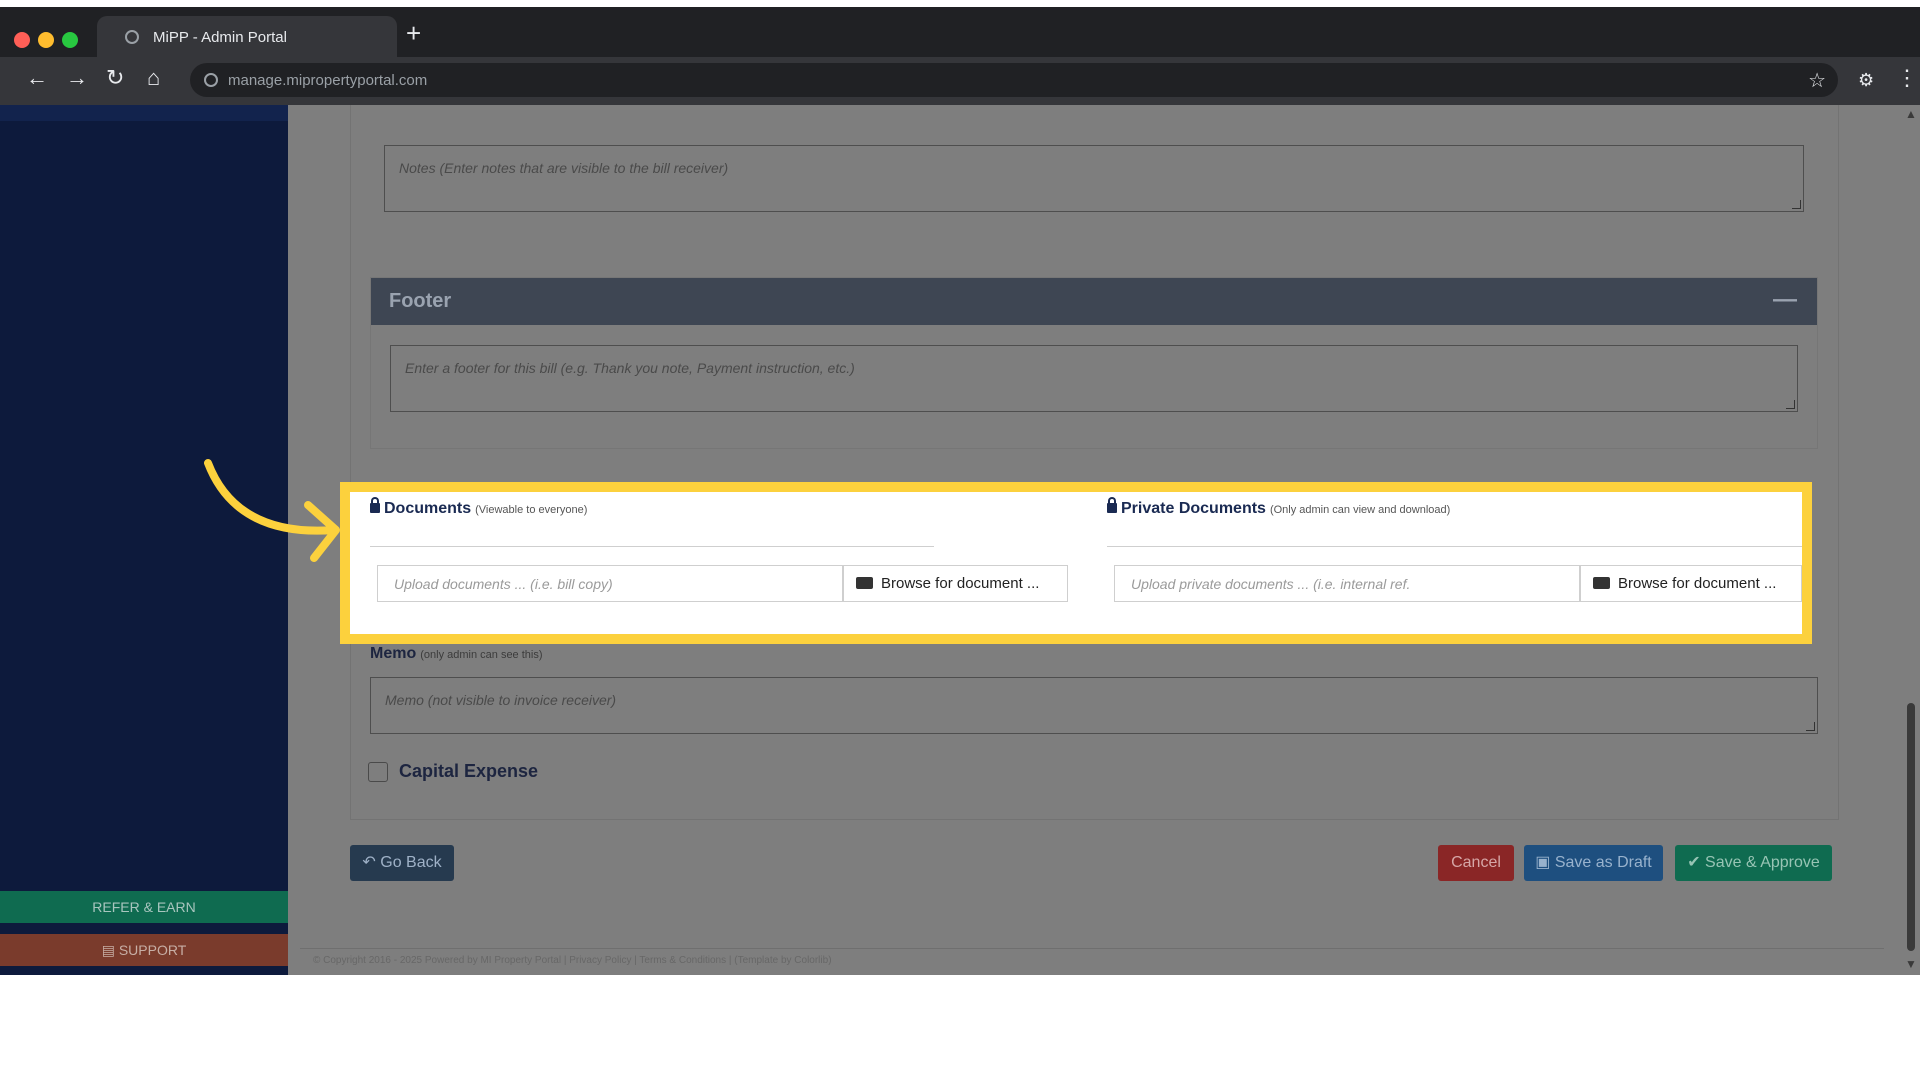 Image resolution: width=1920 pixels, height=1080 pixels. What do you see at coordinates (481, 655) in the screenshot?
I see `memo-sublabel: (only admin can see this)` at bounding box center [481, 655].